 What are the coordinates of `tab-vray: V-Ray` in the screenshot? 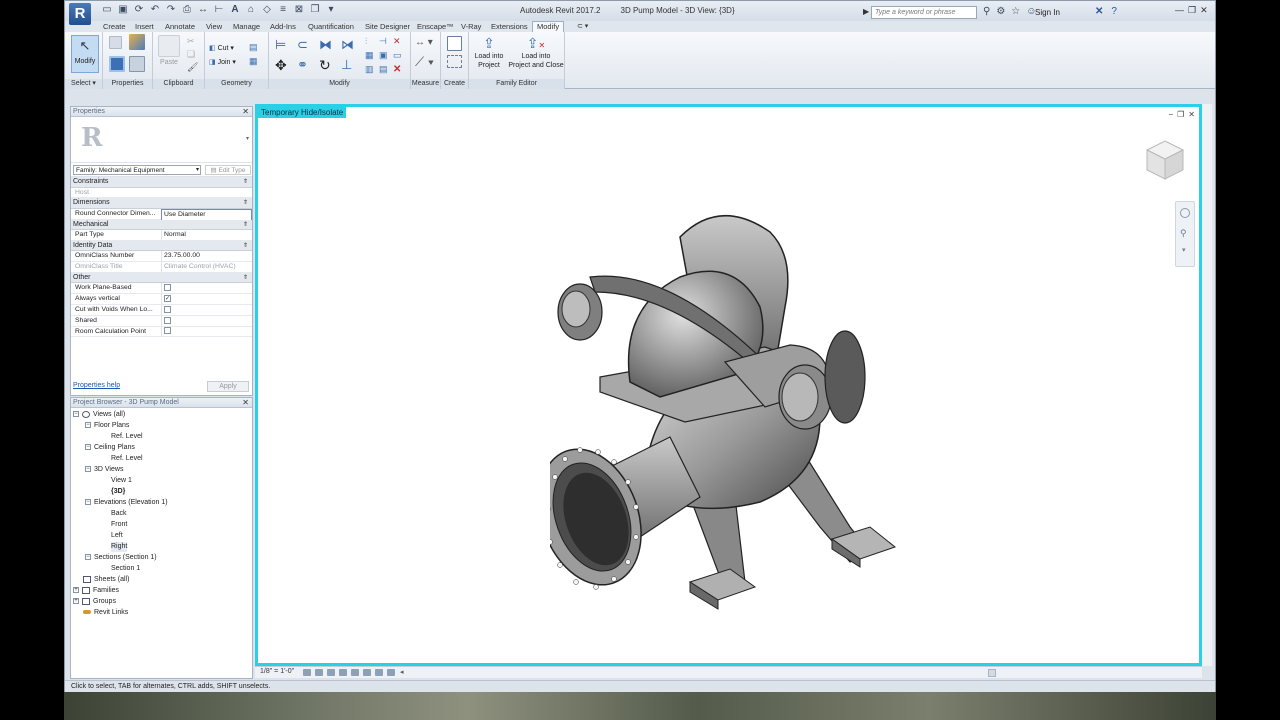 It's located at (471, 26).